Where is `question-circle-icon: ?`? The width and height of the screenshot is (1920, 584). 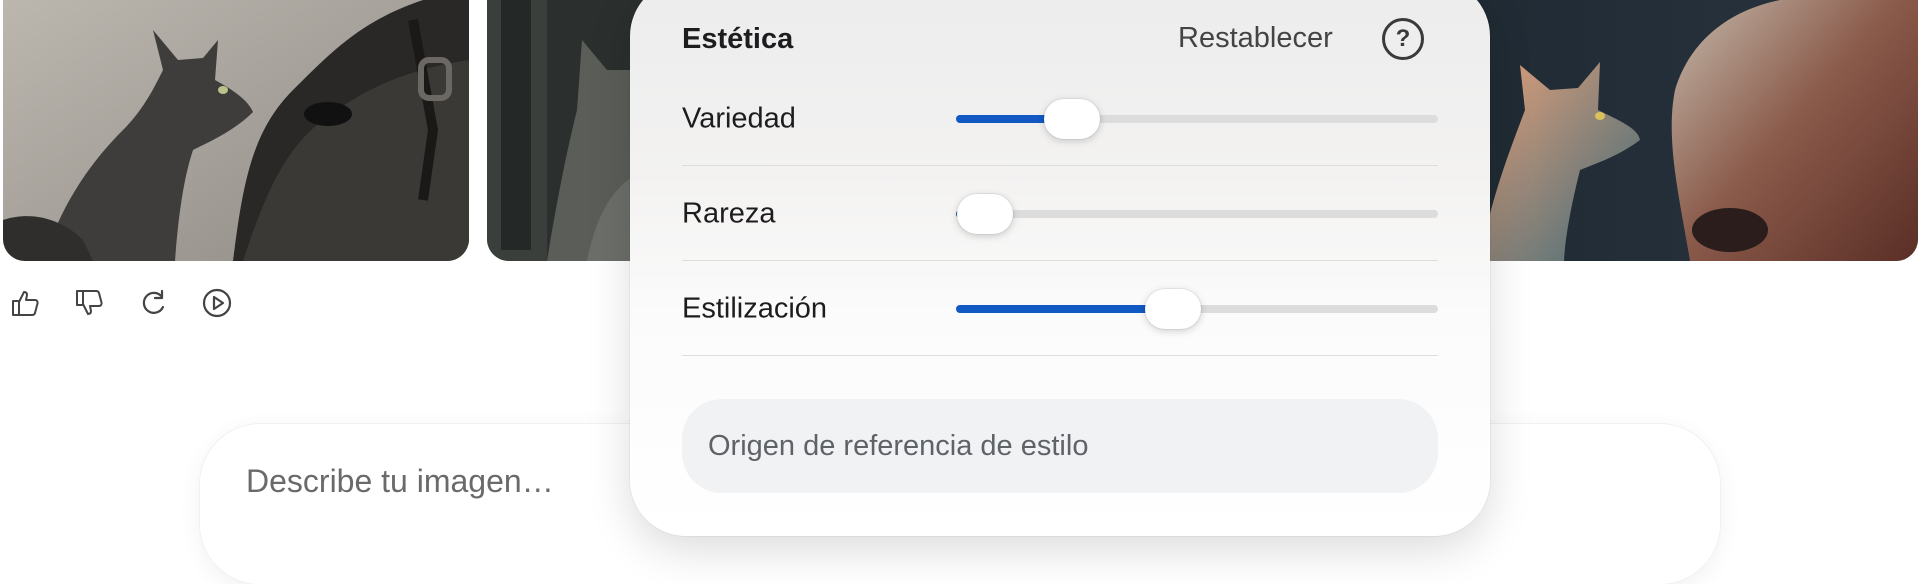 question-circle-icon: ? is located at coordinates (1403, 38).